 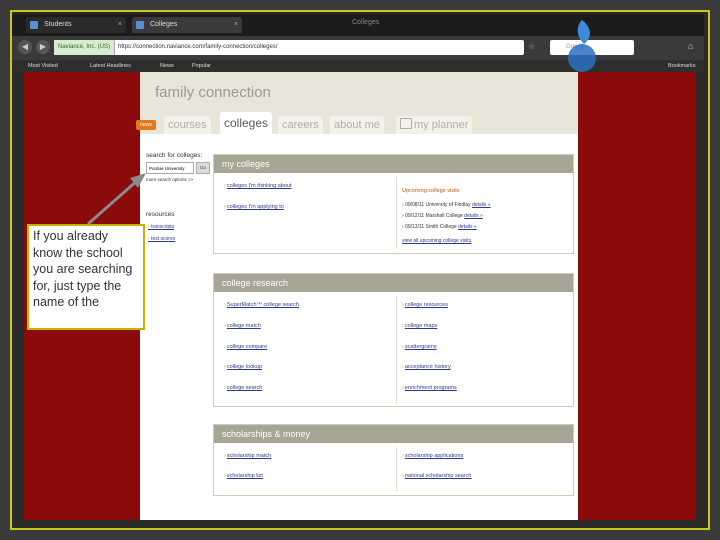 I want to click on forward-arrow-icon: ▶, so click(x=43, y=47).